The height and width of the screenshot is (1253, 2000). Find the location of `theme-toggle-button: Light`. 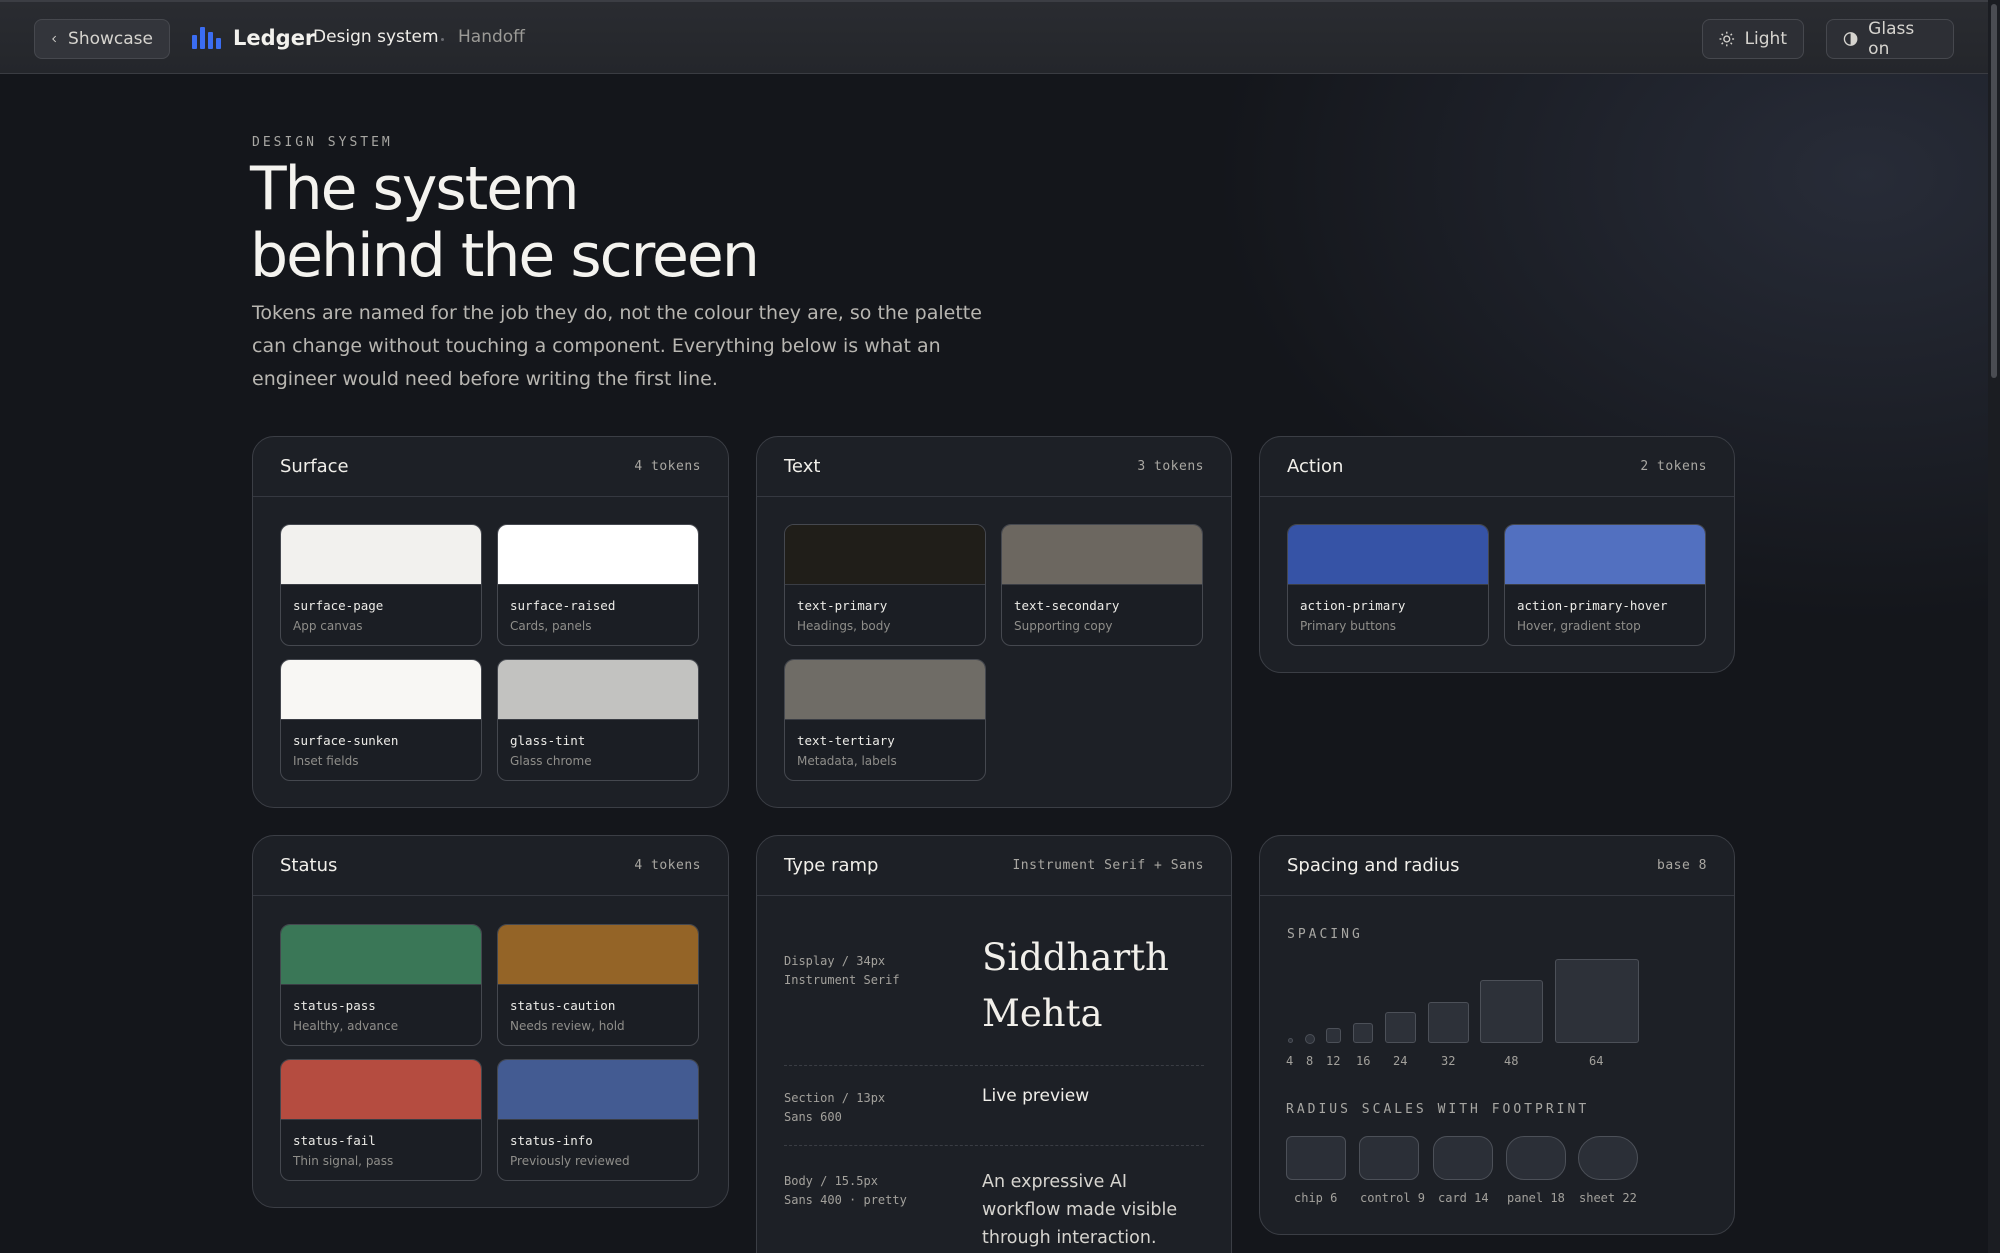

theme-toggle-button: Light is located at coordinates (1753, 39).